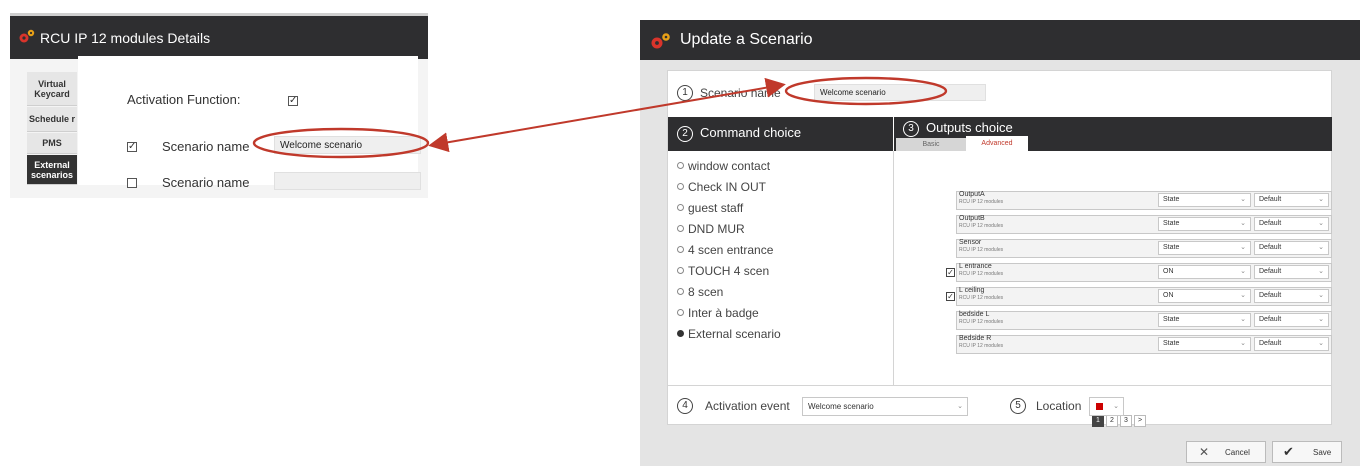 Image resolution: width=1360 pixels, height=466 pixels. What do you see at coordinates (341, 143) in the screenshot?
I see `left-highlight-ellipse` at bounding box center [341, 143].